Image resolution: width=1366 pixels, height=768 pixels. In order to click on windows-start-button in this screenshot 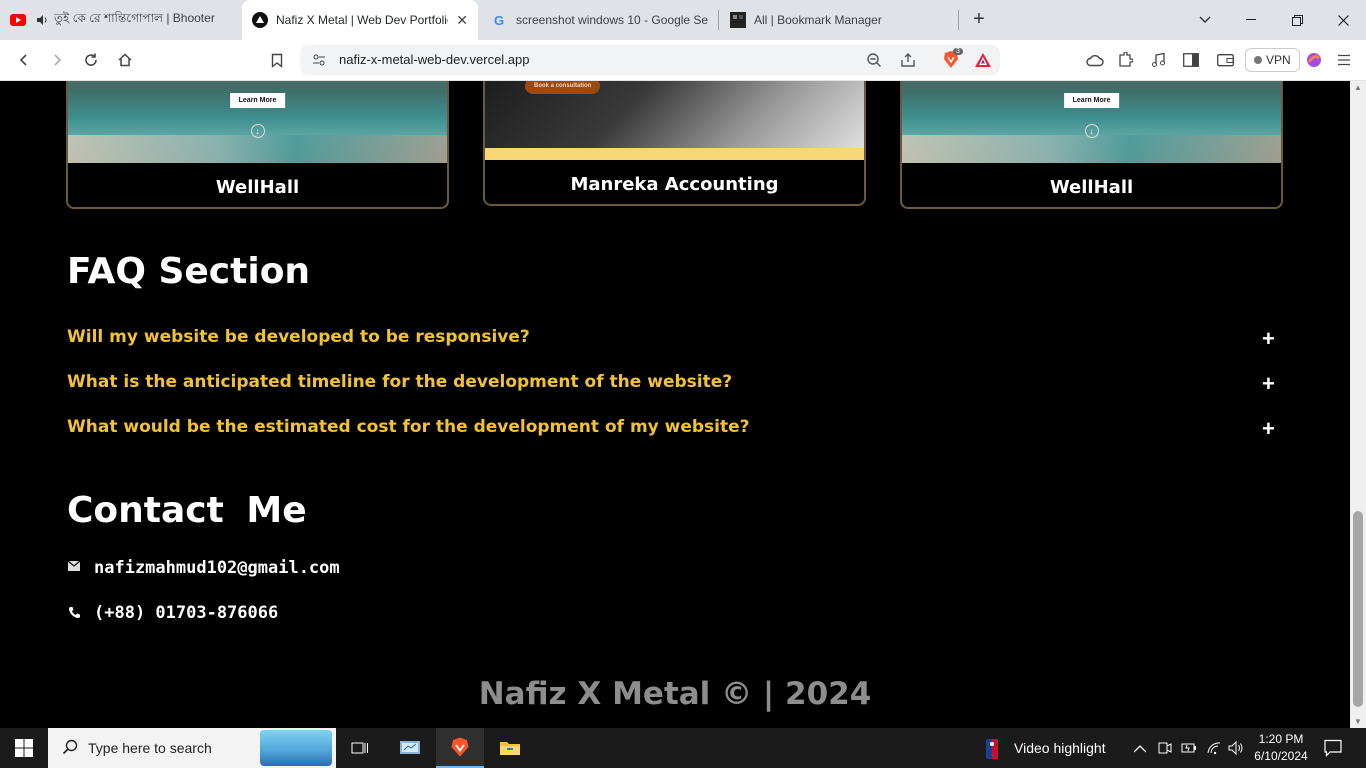, I will do `click(24, 748)`.